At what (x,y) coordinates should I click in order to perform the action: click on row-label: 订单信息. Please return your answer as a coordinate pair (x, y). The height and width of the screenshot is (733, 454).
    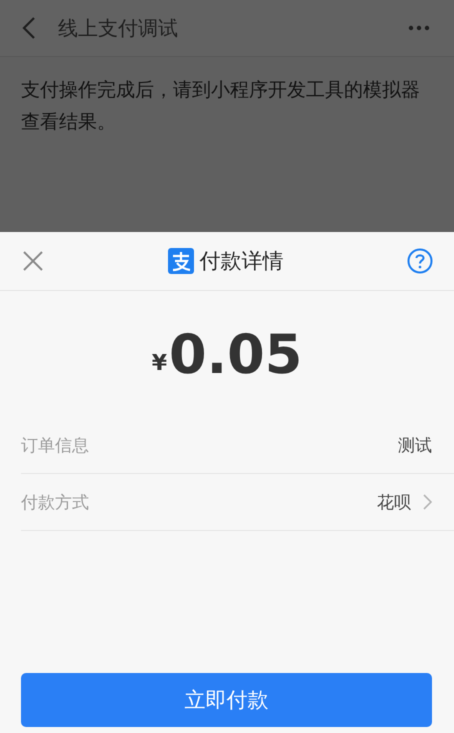
    Looking at the image, I should click on (55, 445).